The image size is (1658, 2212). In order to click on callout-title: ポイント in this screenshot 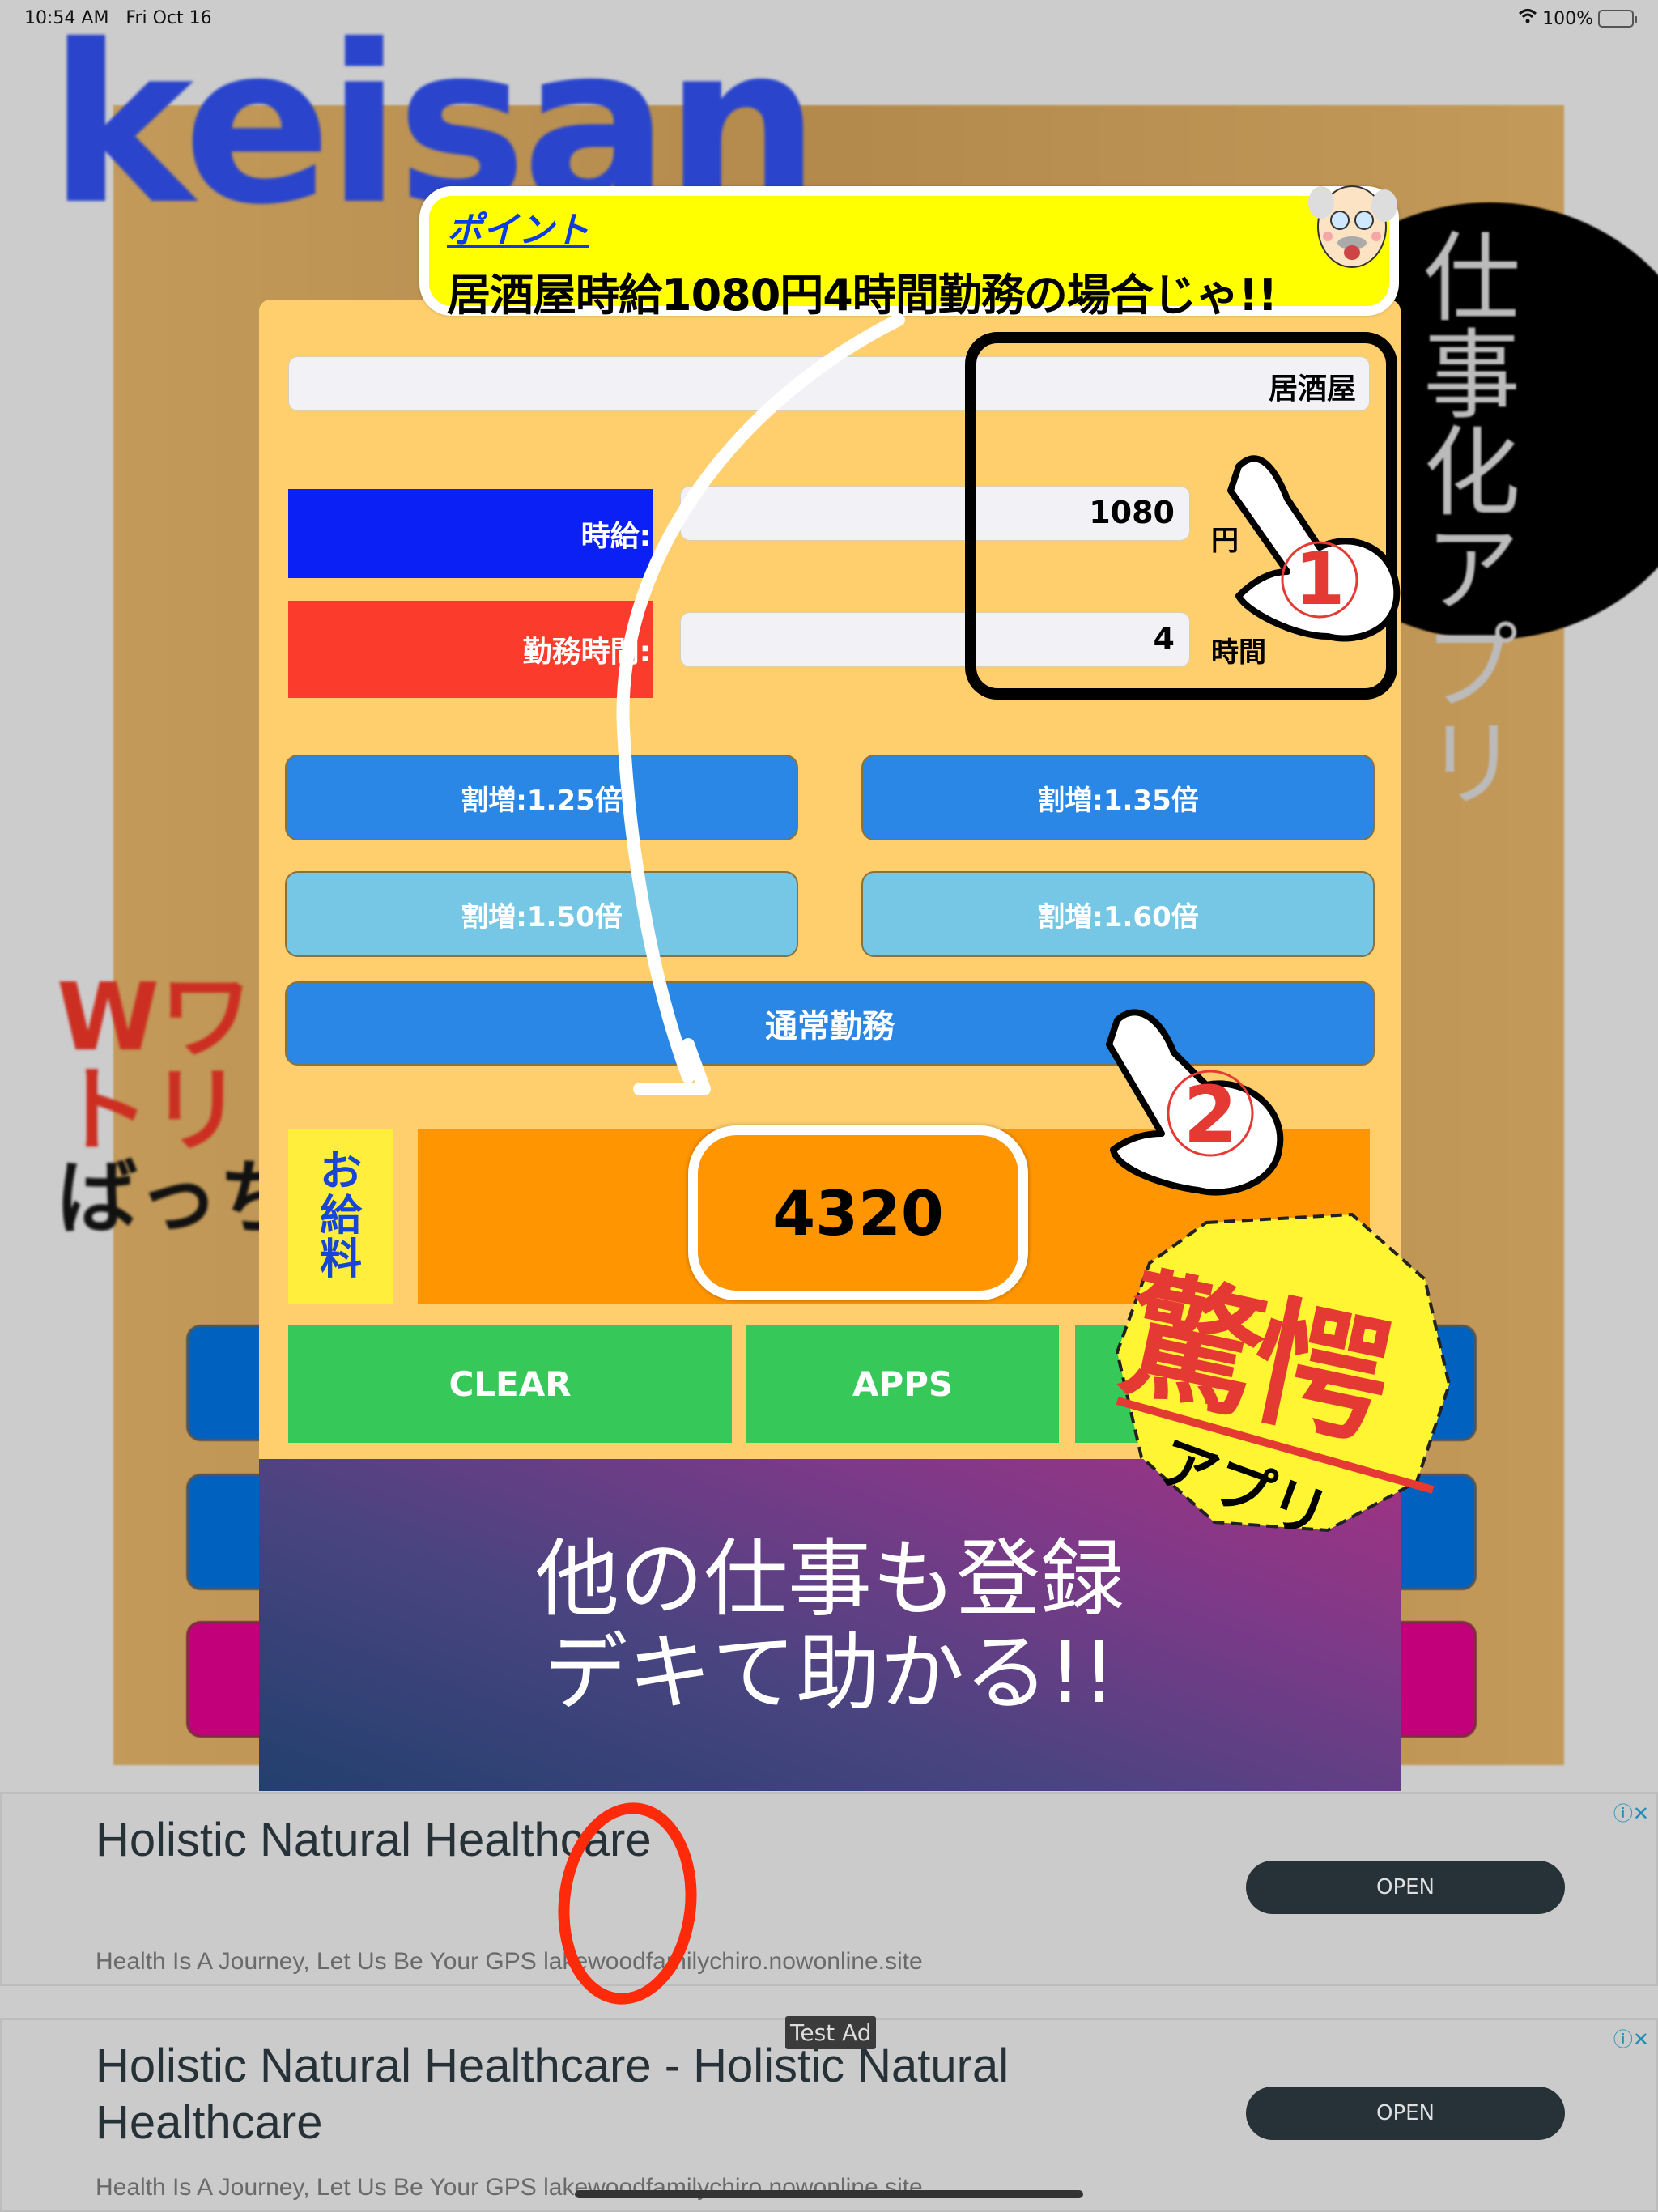, I will do `click(518, 231)`.